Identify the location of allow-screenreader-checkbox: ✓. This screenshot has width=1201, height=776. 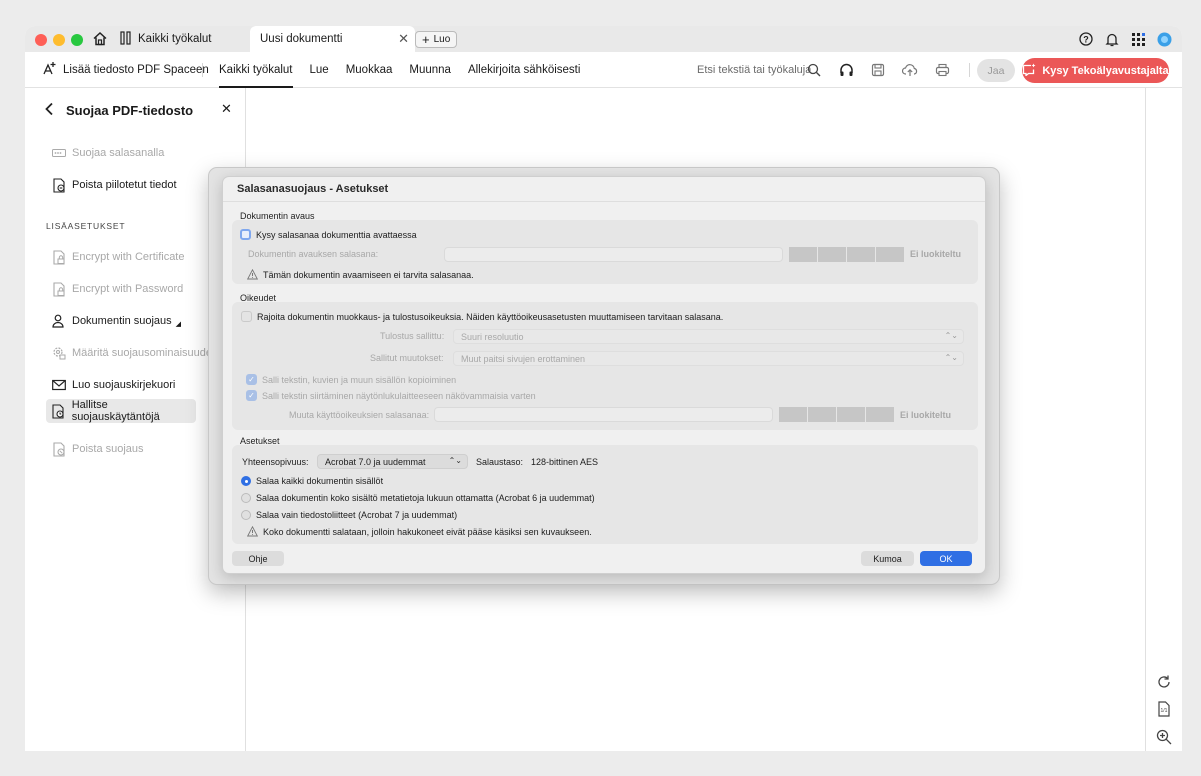
(251, 395).